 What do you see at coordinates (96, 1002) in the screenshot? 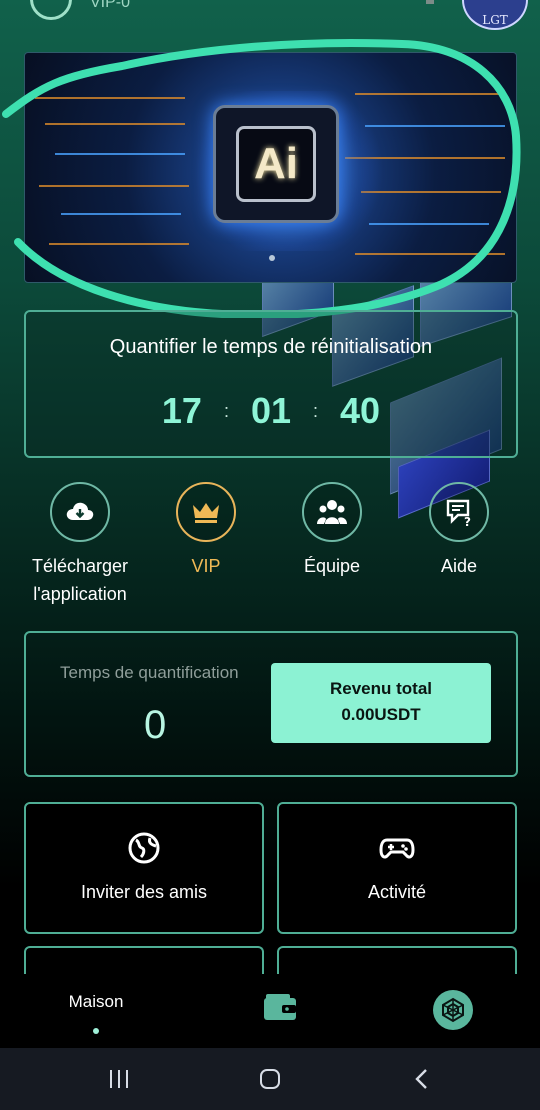
I see `nav-home: Maison` at bounding box center [96, 1002].